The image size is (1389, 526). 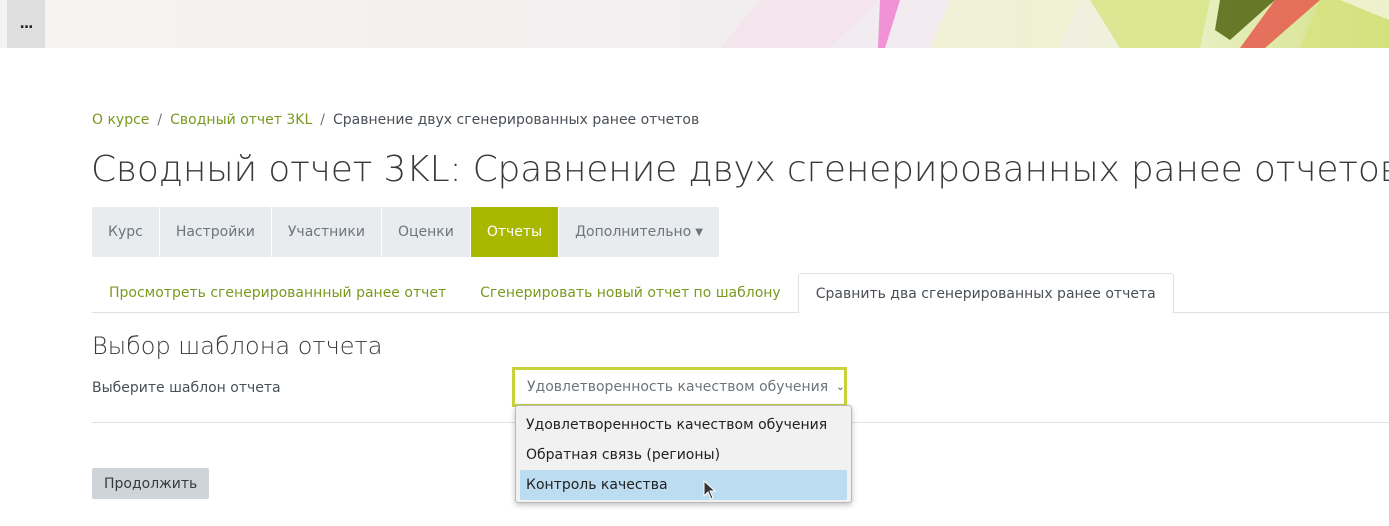 What do you see at coordinates (216, 232) in the screenshot?
I see `nav-item-settings: Настройки` at bounding box center [216, 232].